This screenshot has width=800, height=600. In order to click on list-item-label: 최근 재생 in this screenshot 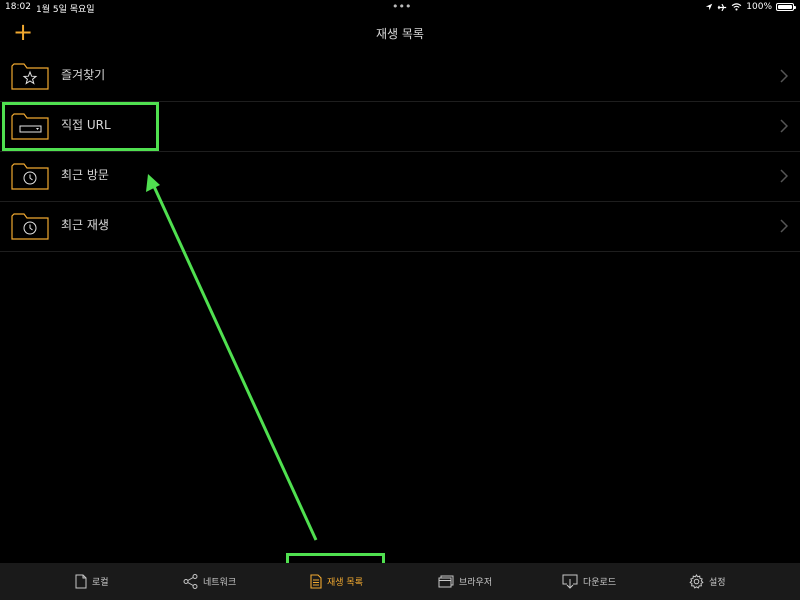, I will do `click(85, 225)`.